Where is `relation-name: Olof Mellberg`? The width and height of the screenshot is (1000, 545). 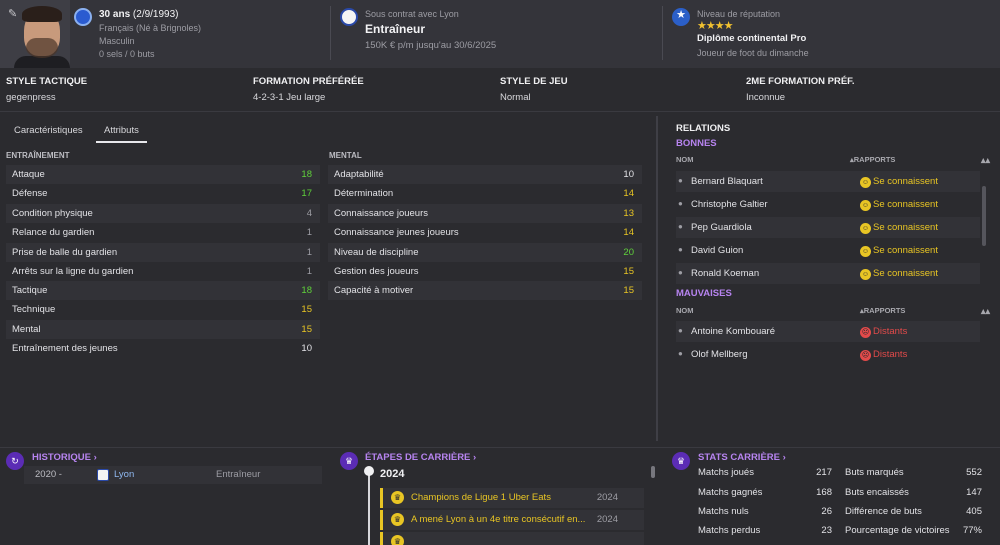 relation-name: Olof Mellberg is located at coordinates (719, 354).